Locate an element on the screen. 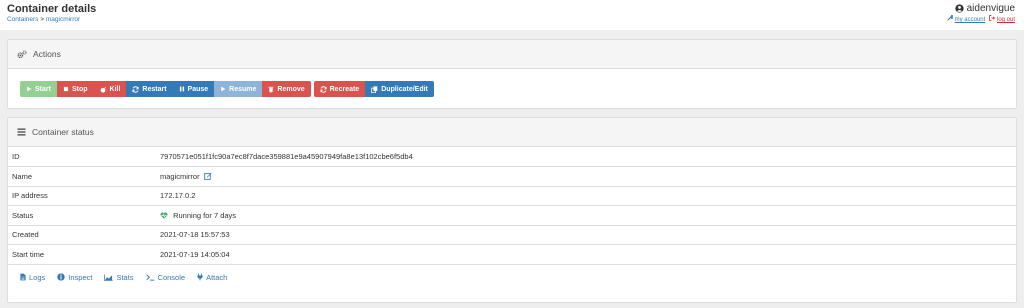  container-status-heading-label: Container status is located at coordinates (63, 132).